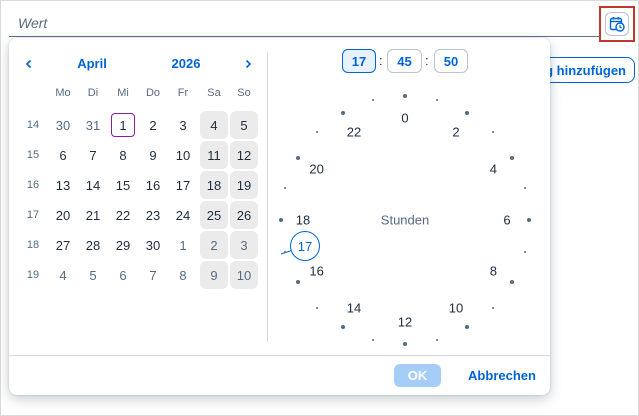 The width and height of the screenshot is (639, 416). What do you see at coordinates (183, 245) in the screenshot?
I see `day-cell: 1` at bounding box center [183, 245].